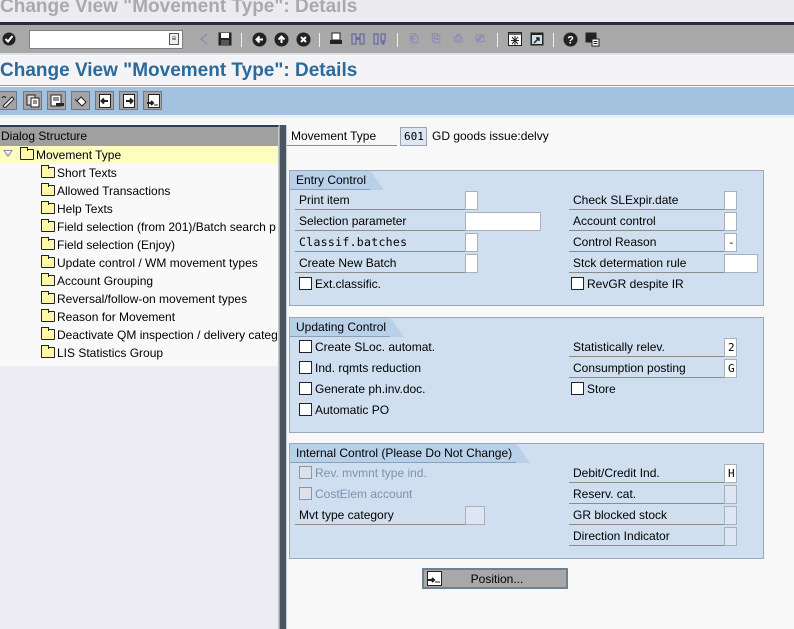  What do you see at coordinates (358, 39) in the screenshot?
I see `find-icon` at bounding box center [358, 39].